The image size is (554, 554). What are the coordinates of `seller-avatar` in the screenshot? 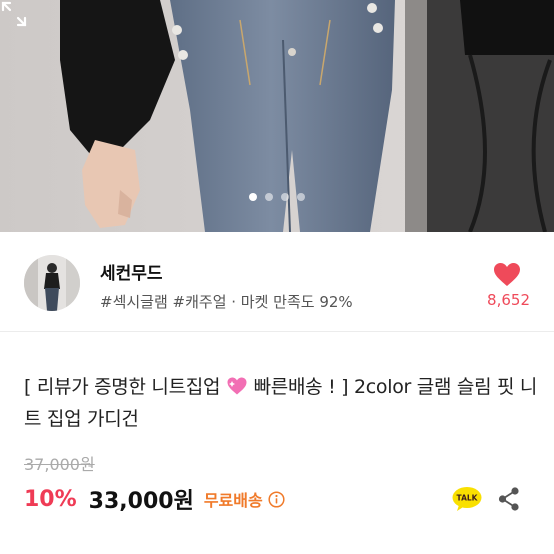 It's located at (52, 283).